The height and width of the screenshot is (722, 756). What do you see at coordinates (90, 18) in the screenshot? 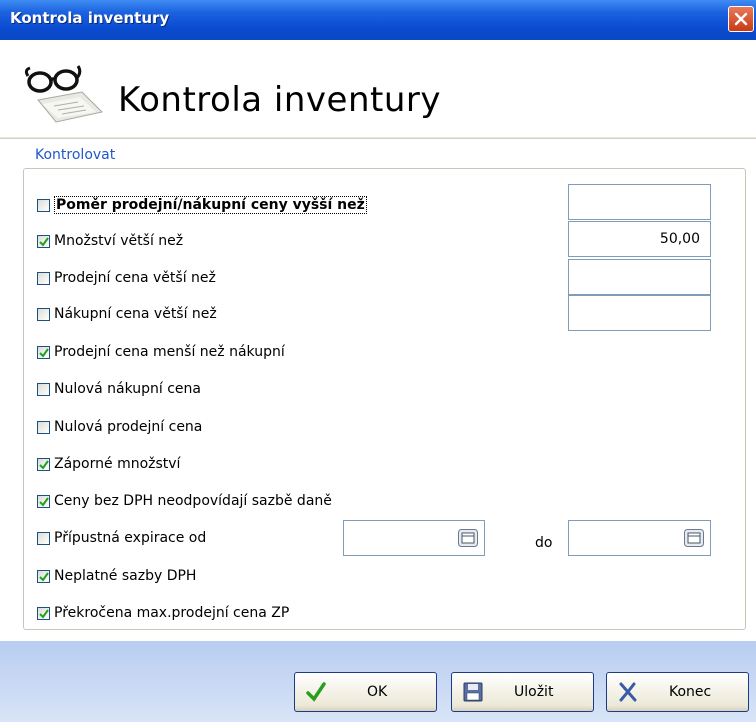
I see `window-title: Kontrola inventury` at bounding box center [90, 18].